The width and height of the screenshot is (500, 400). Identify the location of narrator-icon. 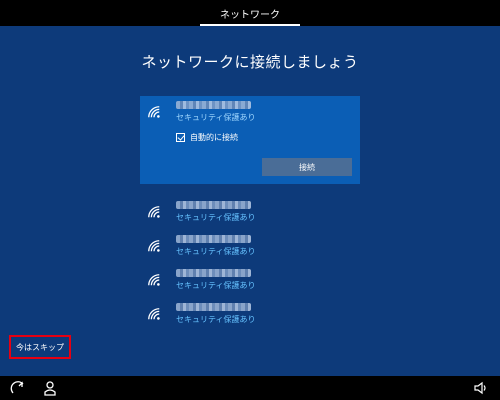
(50, 388).